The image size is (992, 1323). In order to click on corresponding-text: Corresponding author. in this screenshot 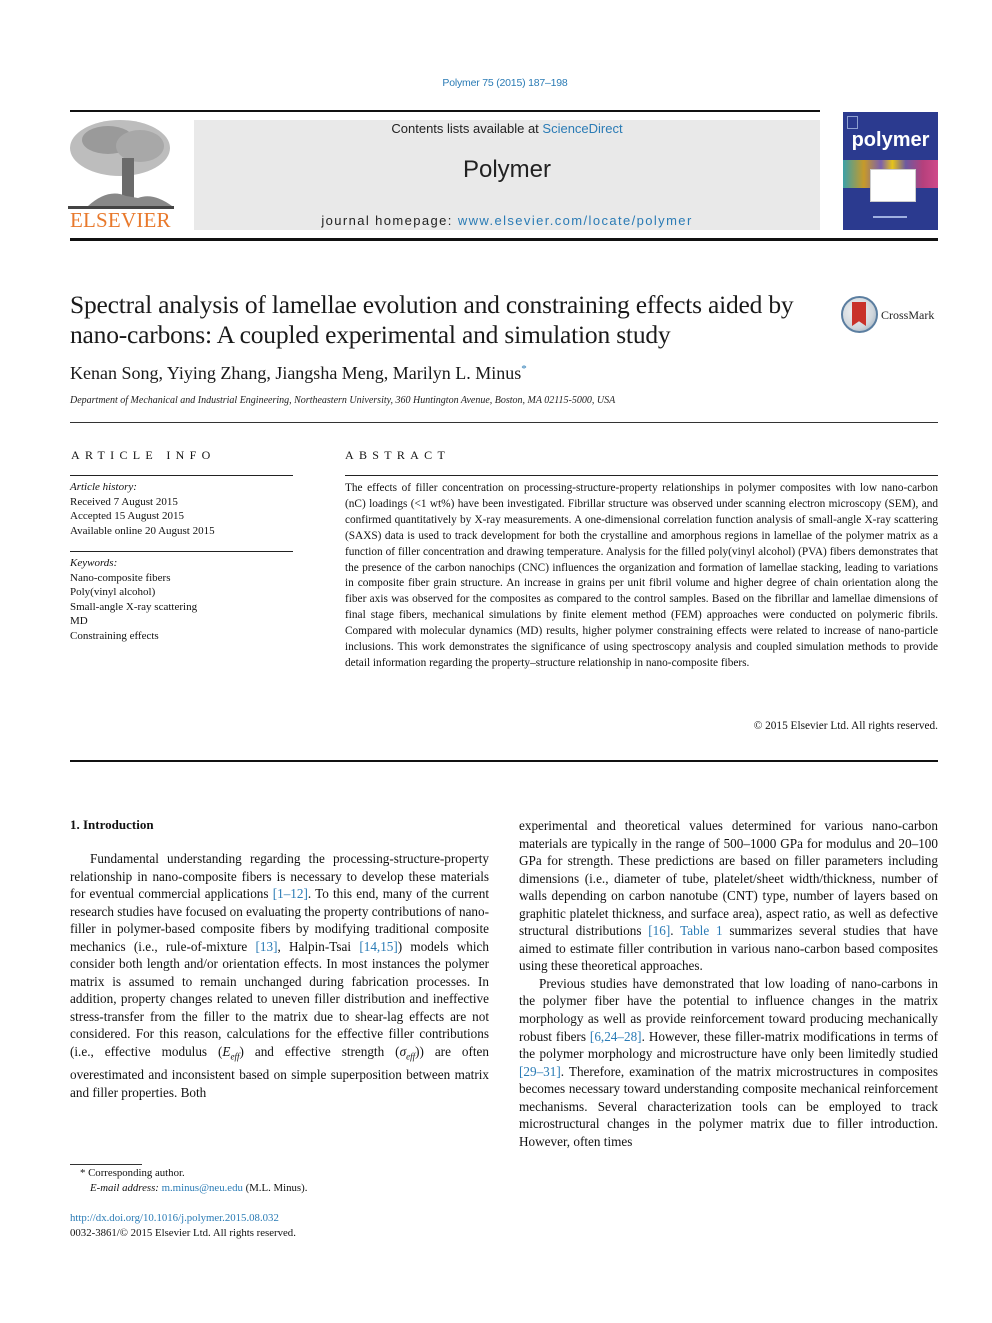, I will do `click(135, 1173)`.